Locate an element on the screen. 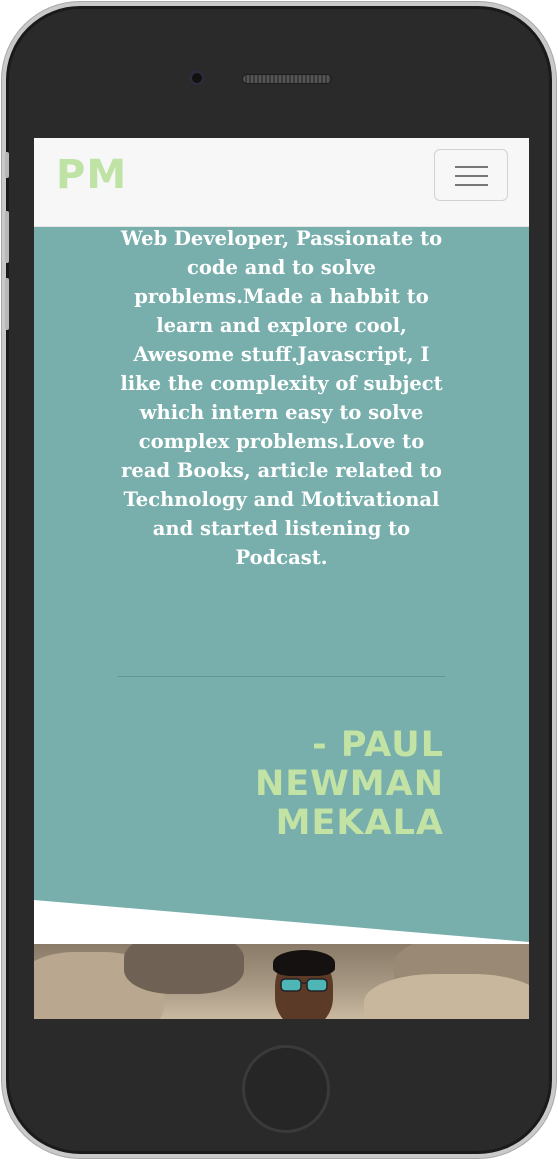  section-divider is located at coordinates (281, 676).